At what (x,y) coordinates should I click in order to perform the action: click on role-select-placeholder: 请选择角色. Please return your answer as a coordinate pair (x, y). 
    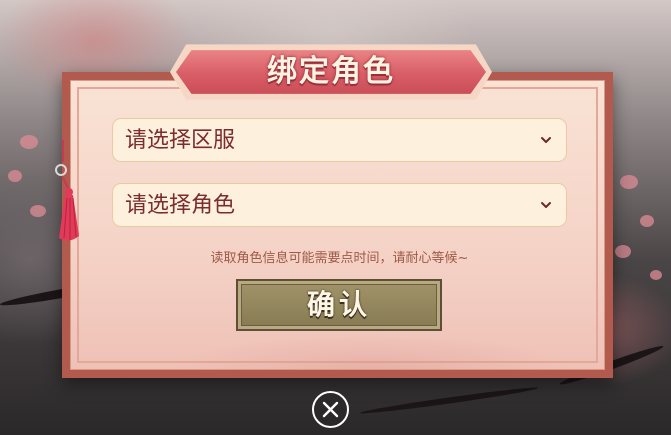
    Looking at the image, I should click on (180, 205).